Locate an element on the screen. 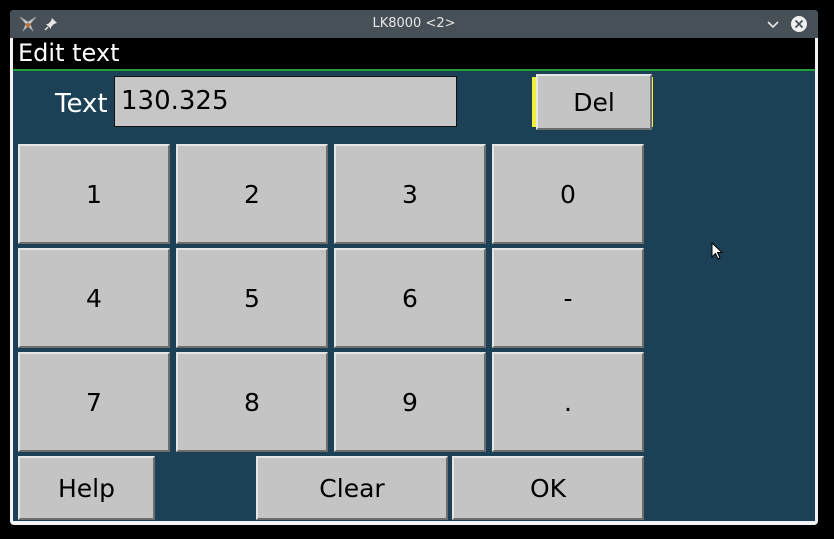 The image size is (834, 539). key-4-button: 4 is located at coordinates (94, 298).